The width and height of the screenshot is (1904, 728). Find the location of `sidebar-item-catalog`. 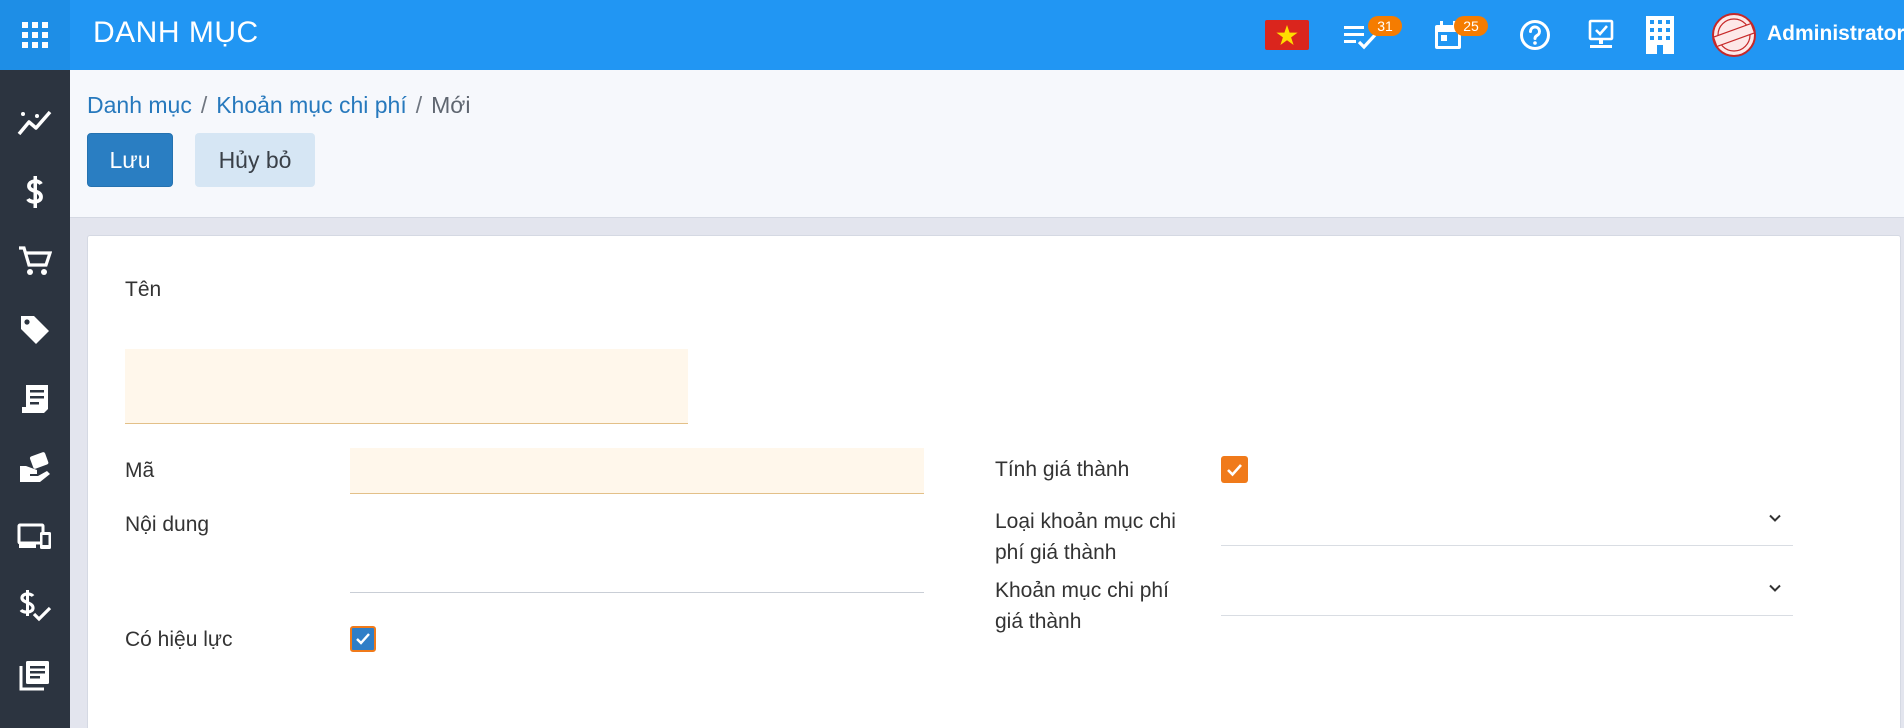

sidebar-item-catalog is located at coordinates (35, 675).